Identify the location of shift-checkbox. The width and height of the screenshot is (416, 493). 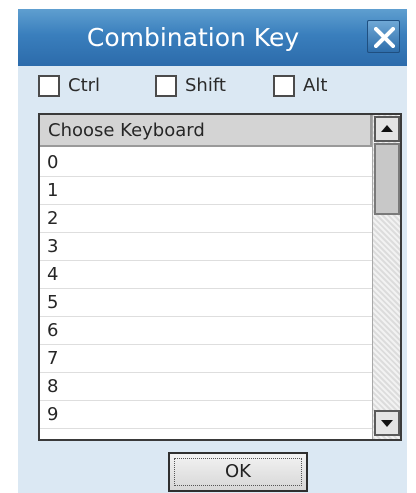
(166, 86).